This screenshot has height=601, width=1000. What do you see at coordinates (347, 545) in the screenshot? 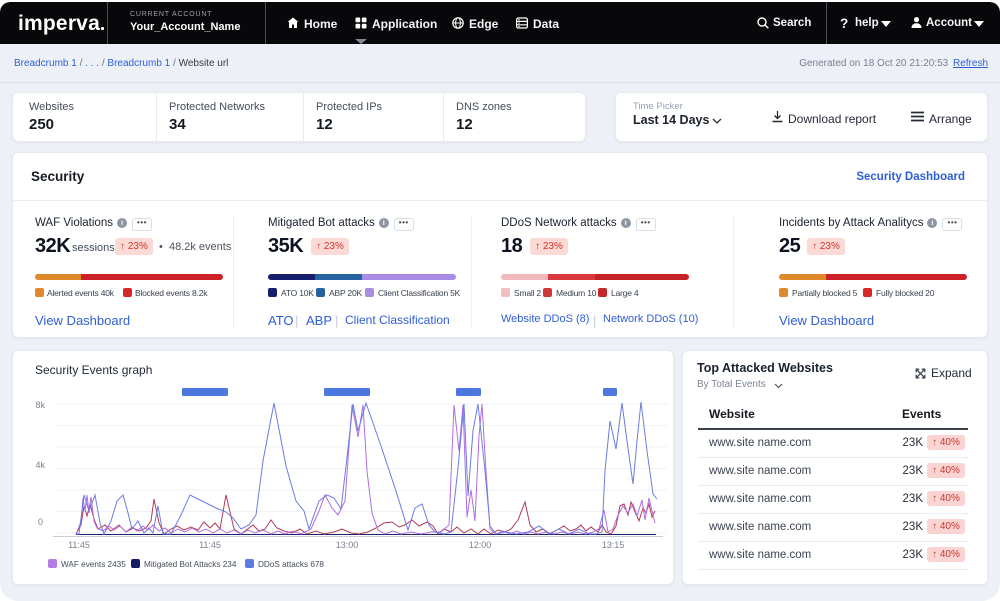
I see `svg-text: 13:00` at bounding box center [347, 545].